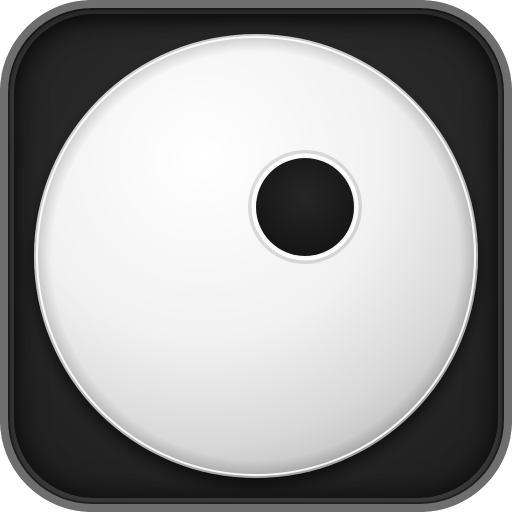 This screenshot has height=512, width=512. What do you see at coordinates (305, 207) in the screenshot?
I see `disc-hole` at bounding box center [305, 207].